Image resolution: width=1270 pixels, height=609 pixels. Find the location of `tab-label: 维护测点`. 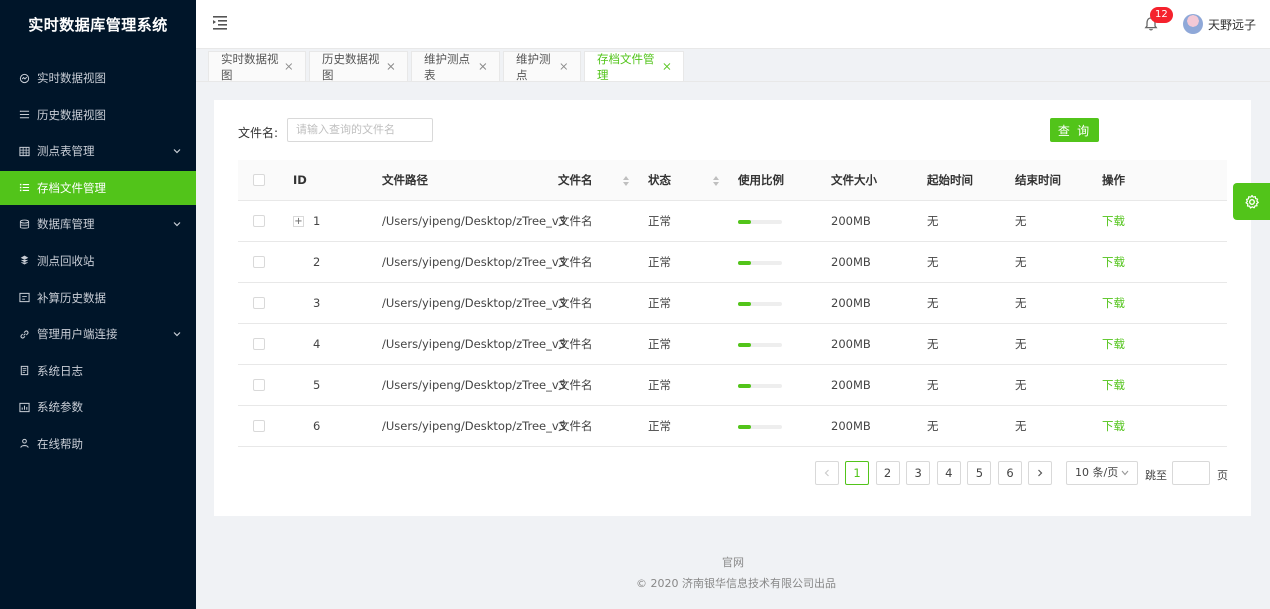

tab-label: 维护测点 is located at coordinates (533, 66).